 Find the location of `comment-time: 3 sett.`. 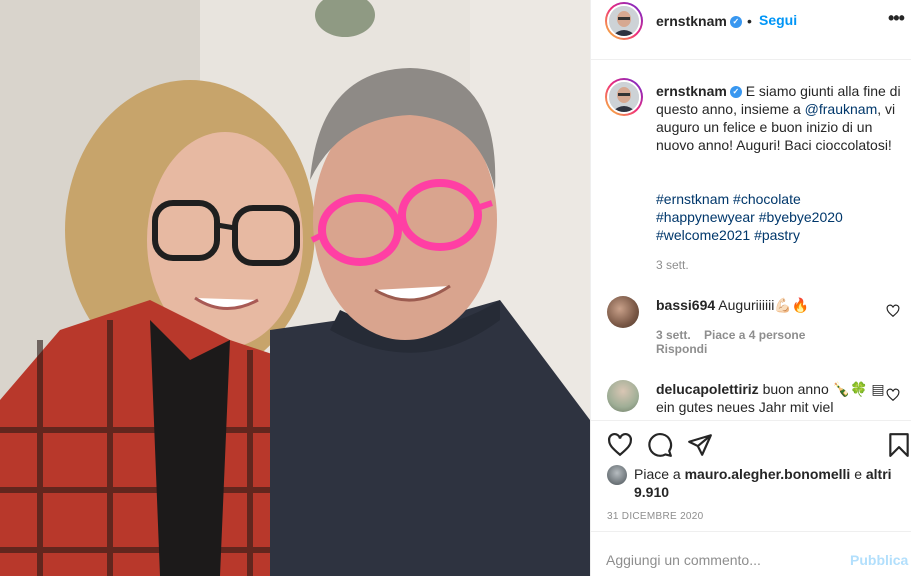

comment-time: 3 sett. is located at coordinates (673, 335).